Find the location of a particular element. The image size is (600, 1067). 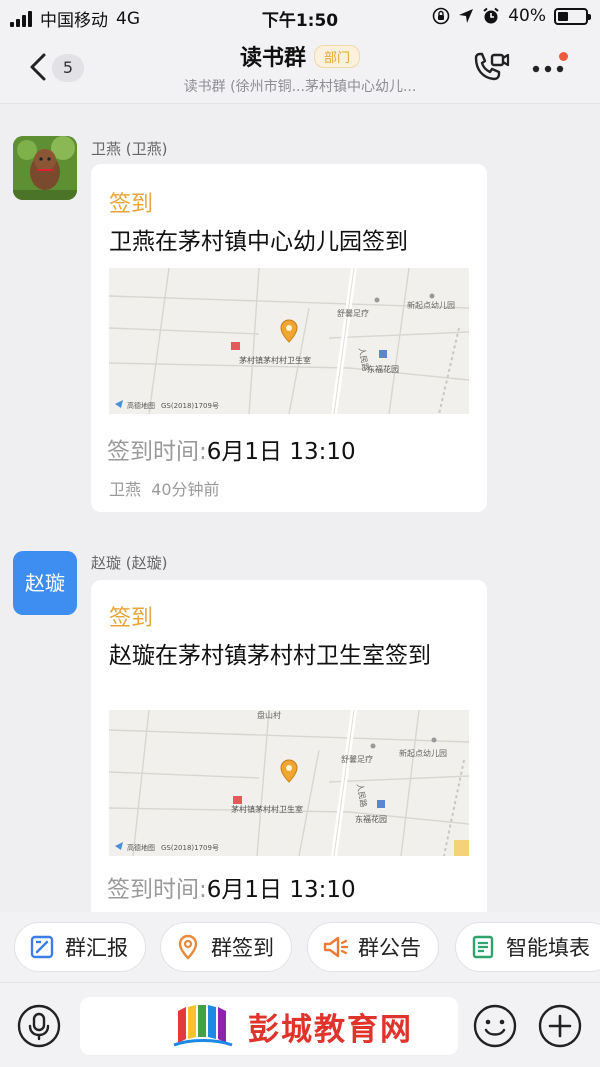

avatar is located at coordinates (45, 168).